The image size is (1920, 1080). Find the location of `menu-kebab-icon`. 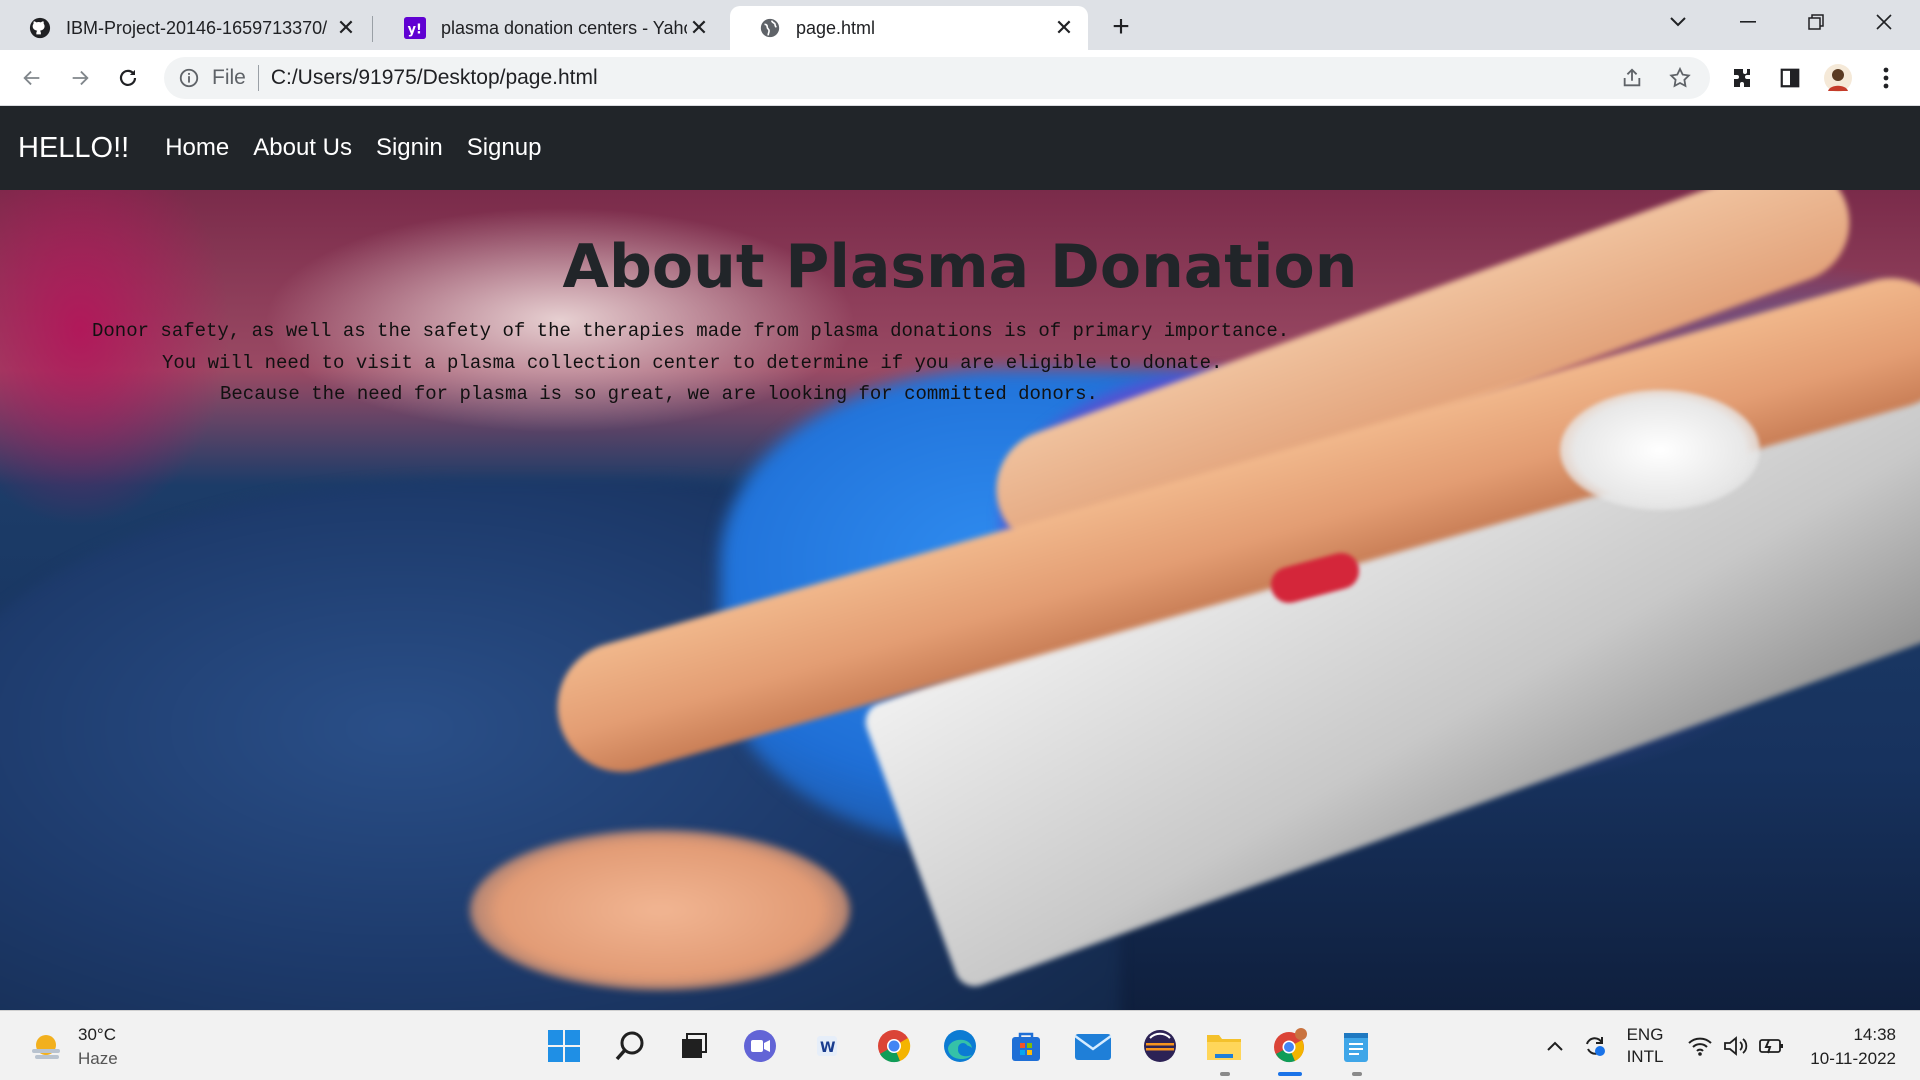

menu-kebab-icon is located at coordinates (1886, 78).